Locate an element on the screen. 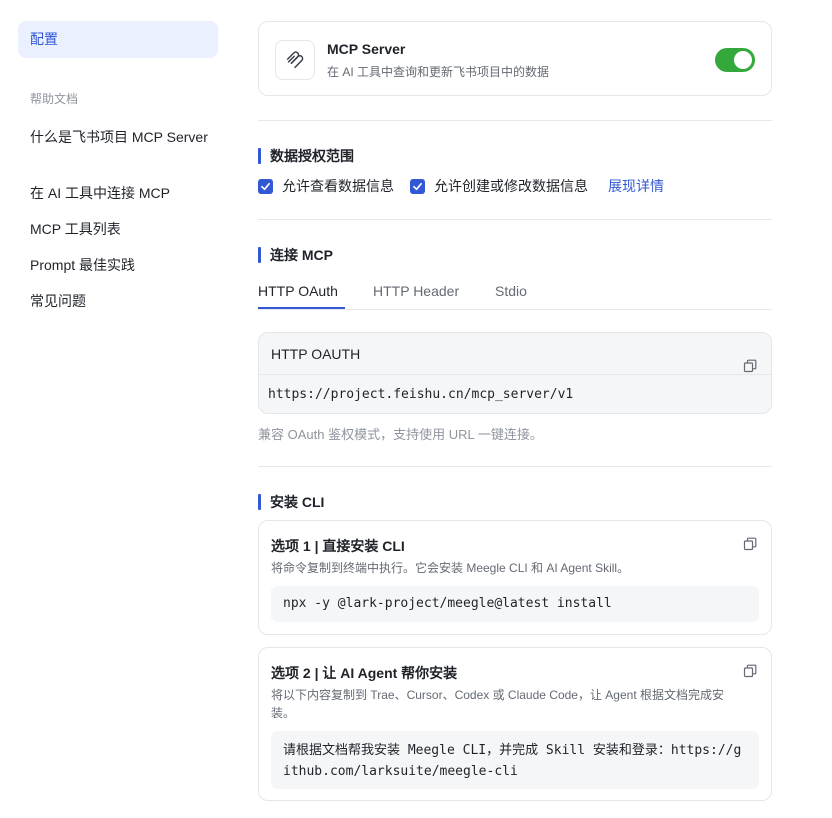 The height and width of the screenshot is (818, 832). oauth-hint: 兼容 OAuth 鉴权模式，支持使用 URL 一键连接。 is located at coordinates (400, 434).